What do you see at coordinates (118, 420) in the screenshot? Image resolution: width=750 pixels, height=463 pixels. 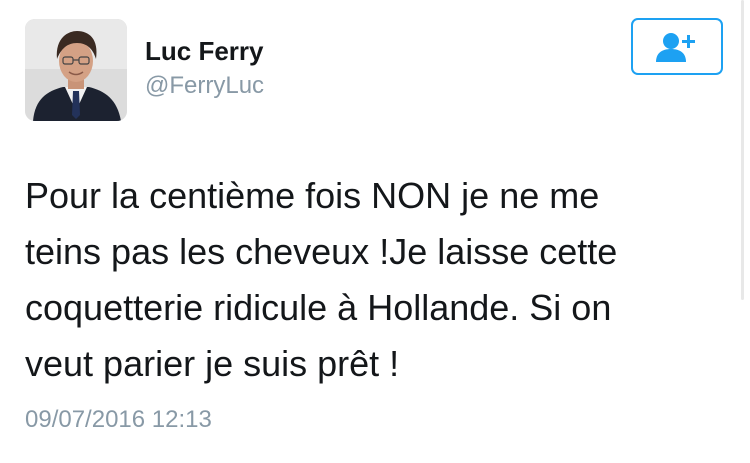 I see `tweet-timestamp: 09/07/2016 12:13` at bounding box center [118, 420].